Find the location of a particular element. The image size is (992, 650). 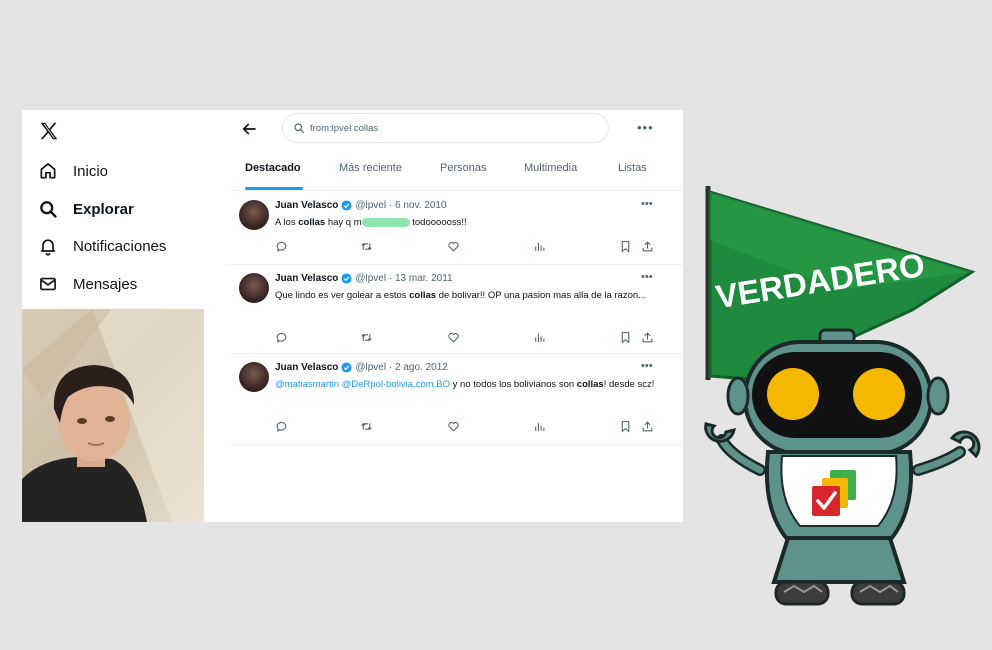

robot-right-foot is located at coordinates (878, 593).